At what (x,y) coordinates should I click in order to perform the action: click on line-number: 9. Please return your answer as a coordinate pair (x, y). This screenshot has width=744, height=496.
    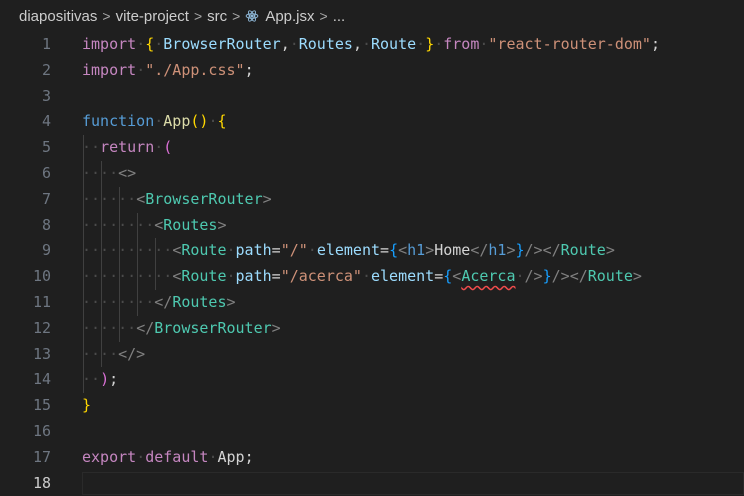
    Looking at the image, I should click on (46, 250).